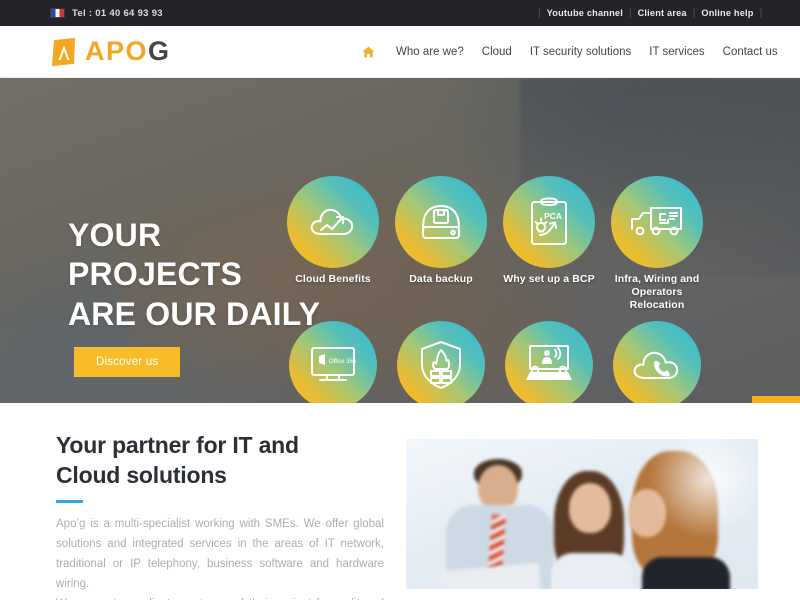 This screenshot has width=800, height=600. I want to click on service-circle-videoconferencing: All about Videoconferencing, so click(549, 362).